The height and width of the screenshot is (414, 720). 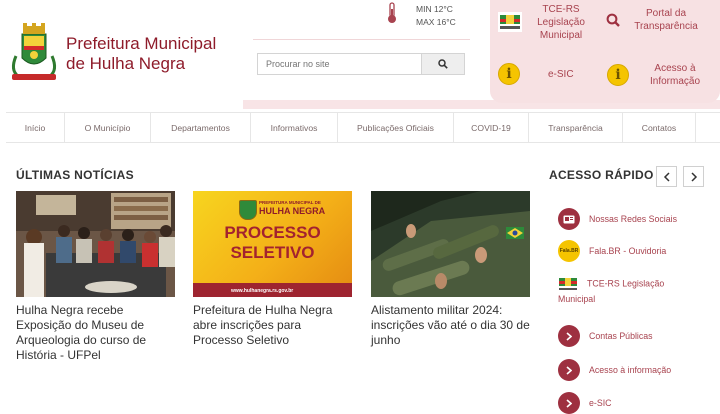 I want to click on header-divider, so click(x=361, y=39).